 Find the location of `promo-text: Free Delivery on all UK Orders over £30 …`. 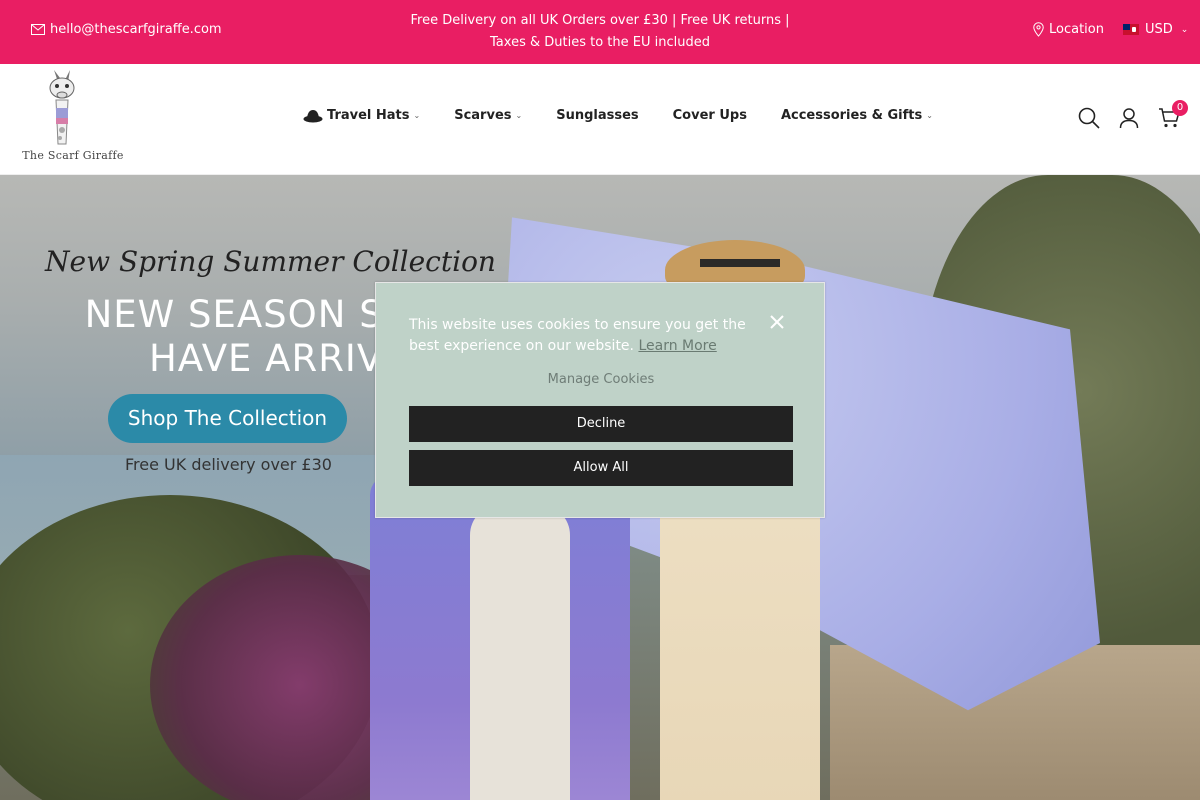

promo-text: Free Delivery on all UK Orders over £30 … is located at coordinates (600, 32).